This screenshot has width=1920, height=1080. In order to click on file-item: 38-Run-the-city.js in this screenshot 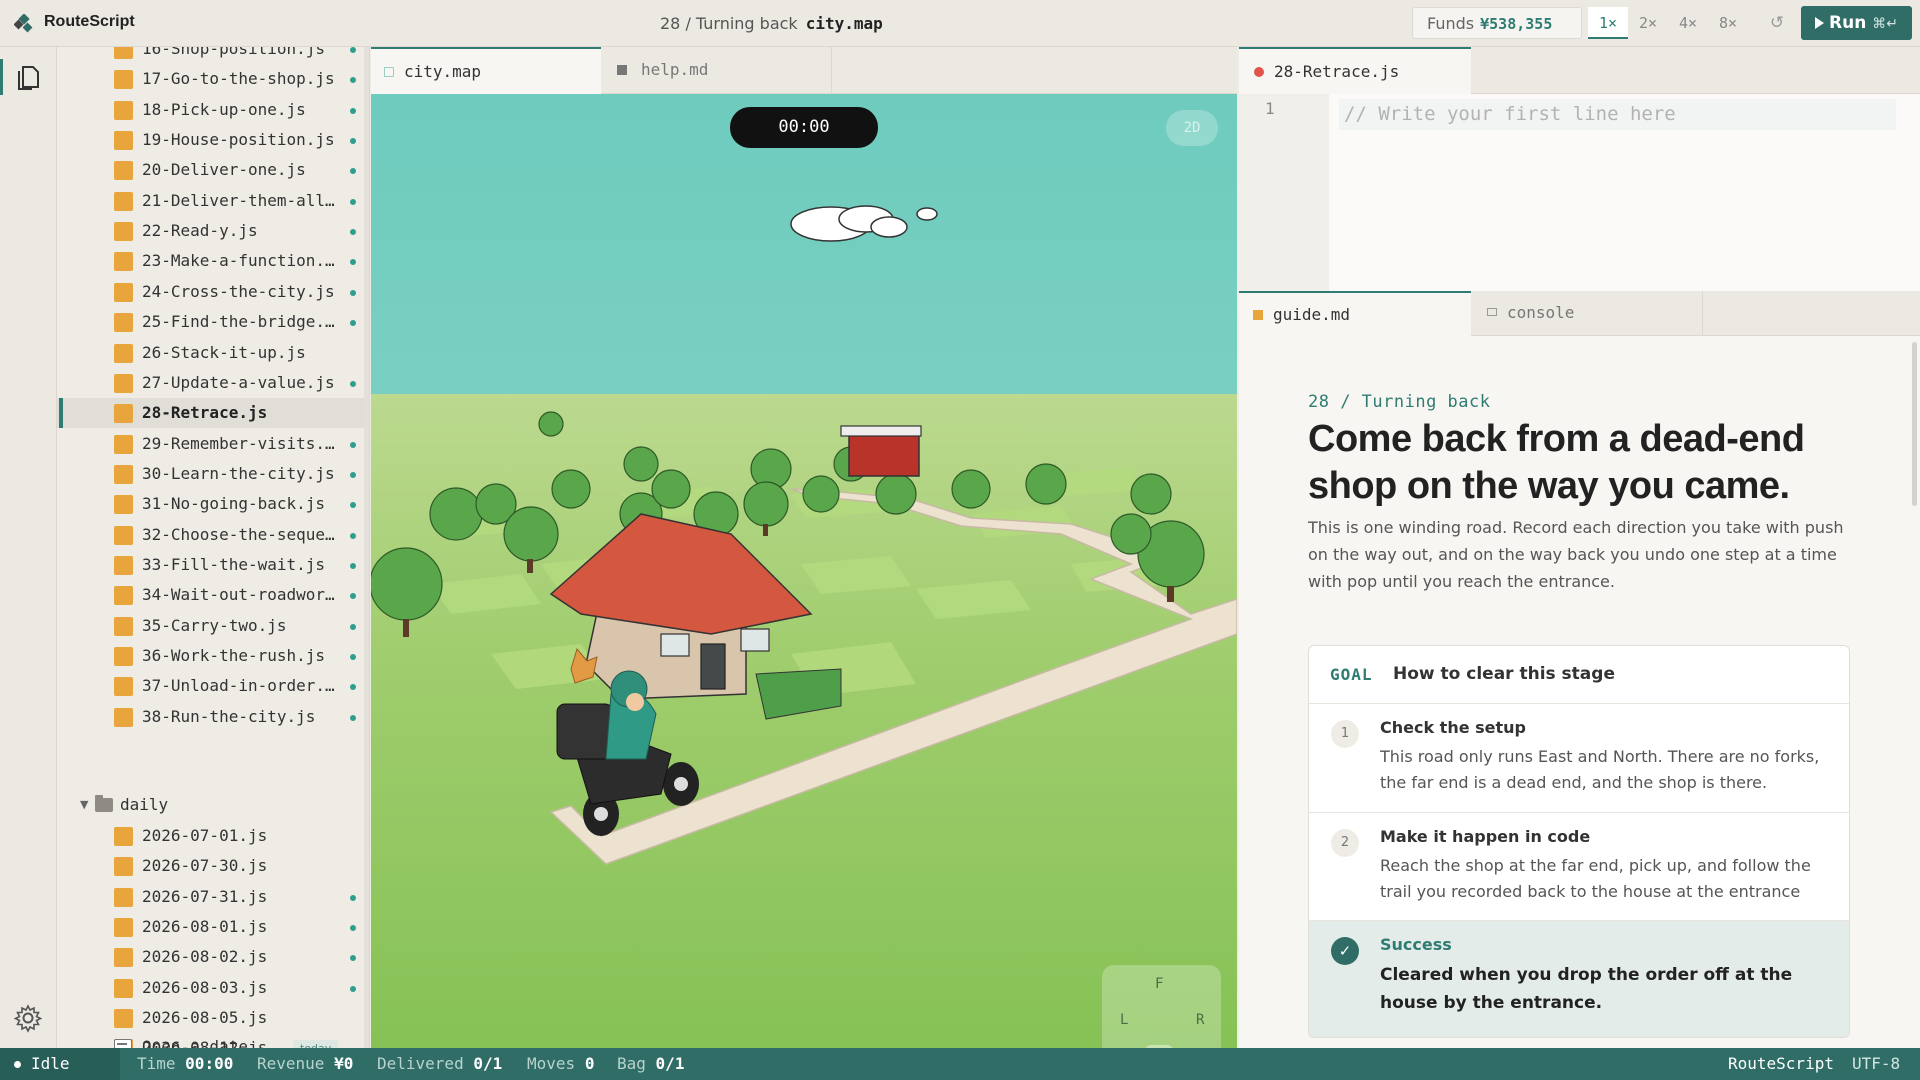, I will do `click(213, 717)`.